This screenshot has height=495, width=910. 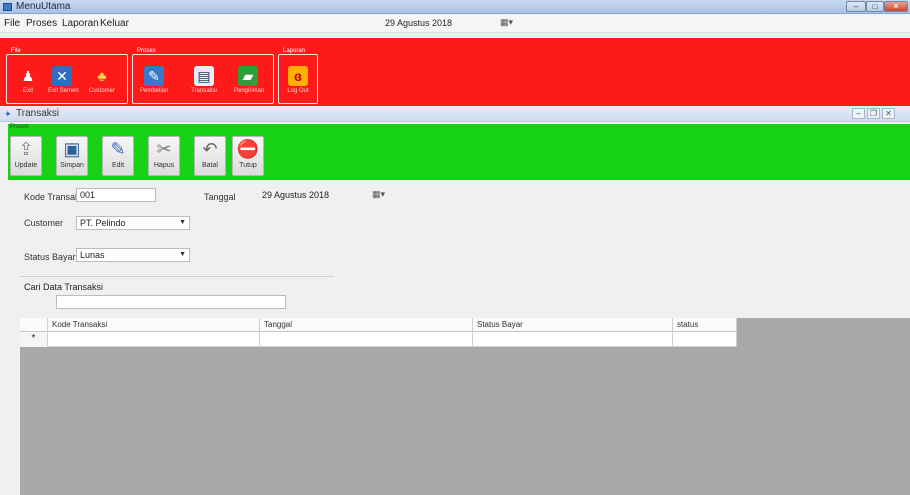 What do you see at coordinates (80, 23) in the screenshot?
I see `menu-laporan: Laporan` at bounding box center [80, 23].